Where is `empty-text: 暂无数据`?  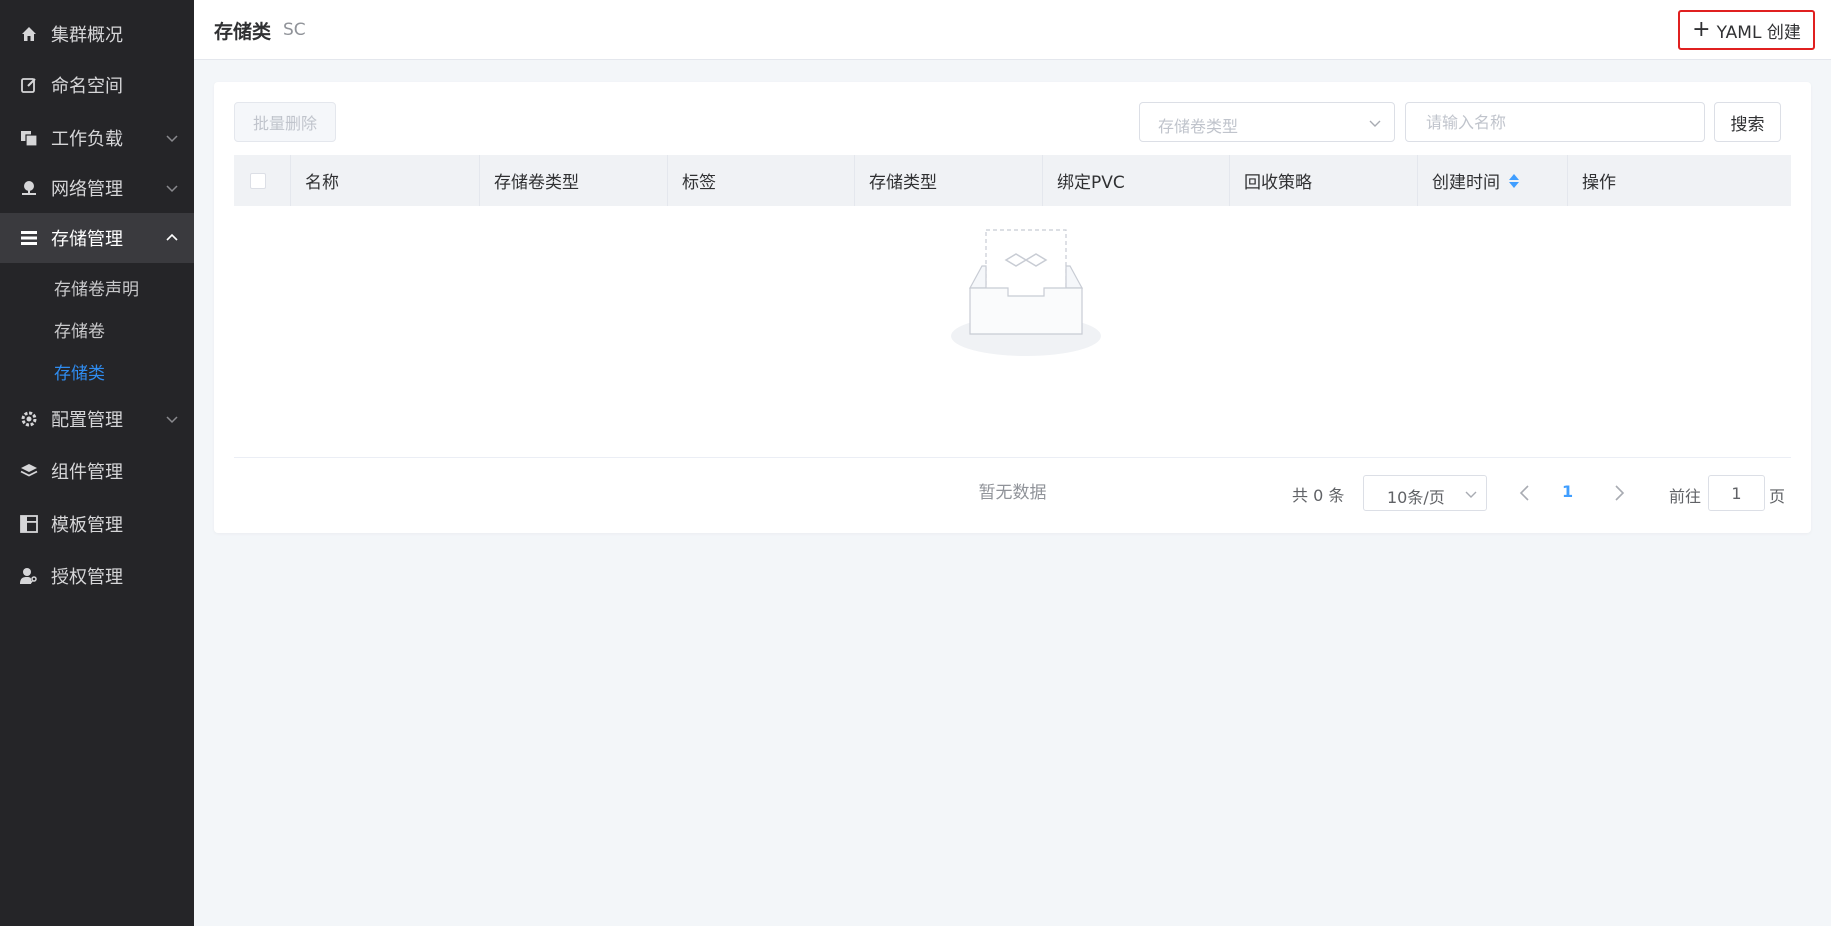 empty-text: 暂无数据 is located at coordinates (1012, 493).